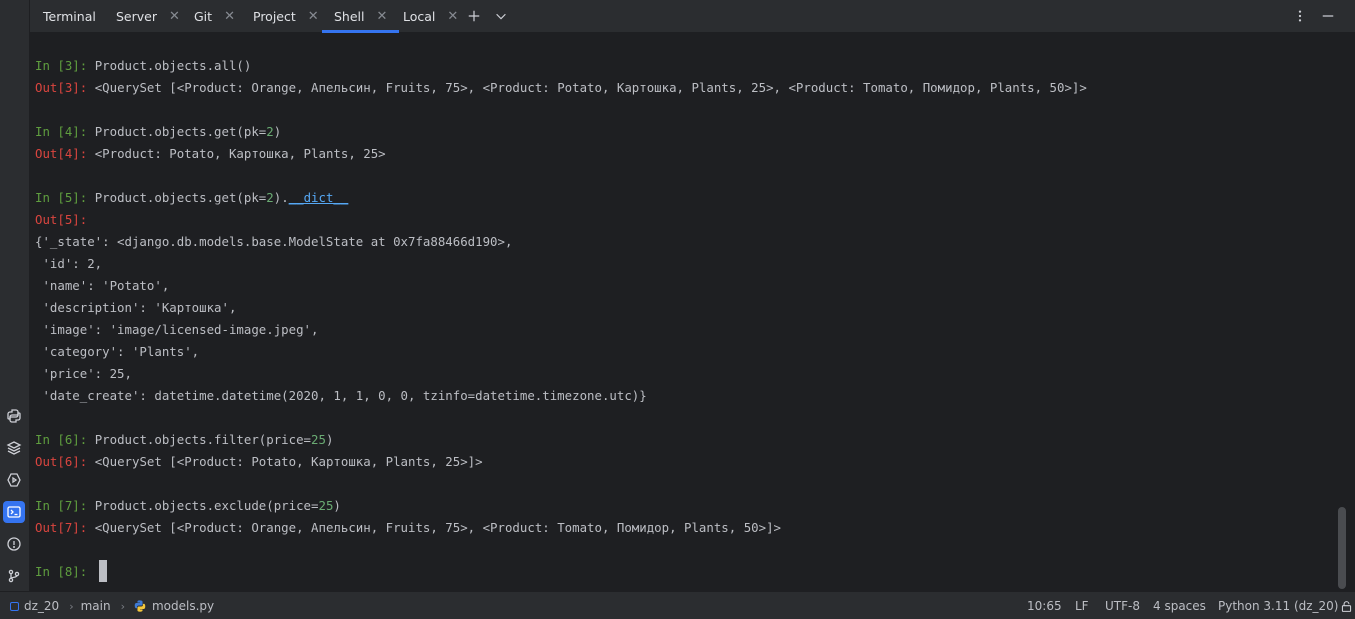 This screenshot has height=619, width=1355. I want to click on git-branch-icon, so click(14, 576).